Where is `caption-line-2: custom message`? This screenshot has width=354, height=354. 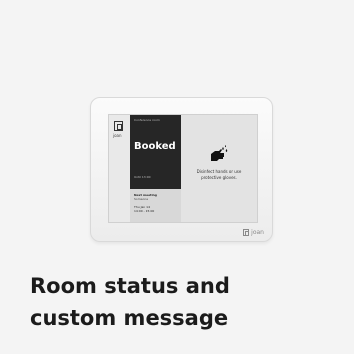 caption-line-2: custom message is located at coordinates (129, 318).